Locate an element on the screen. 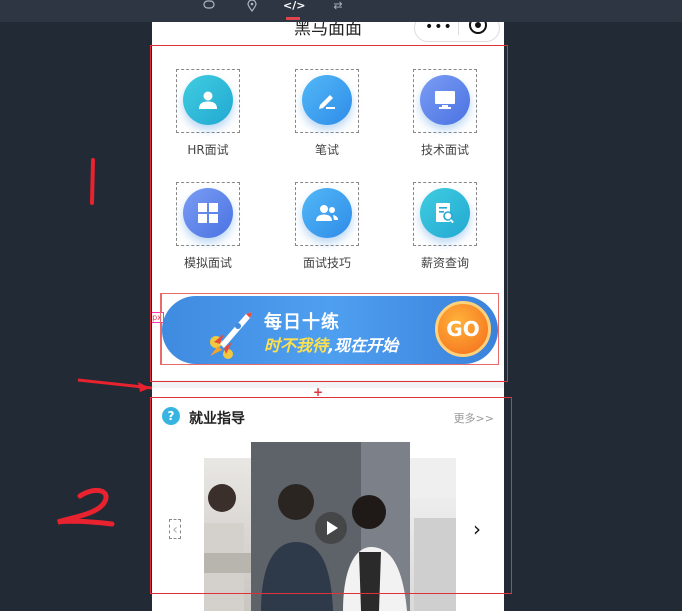 The width and height of the screenshot is (682, 611). handwritten-number-one is located at coordinates (92, 181).